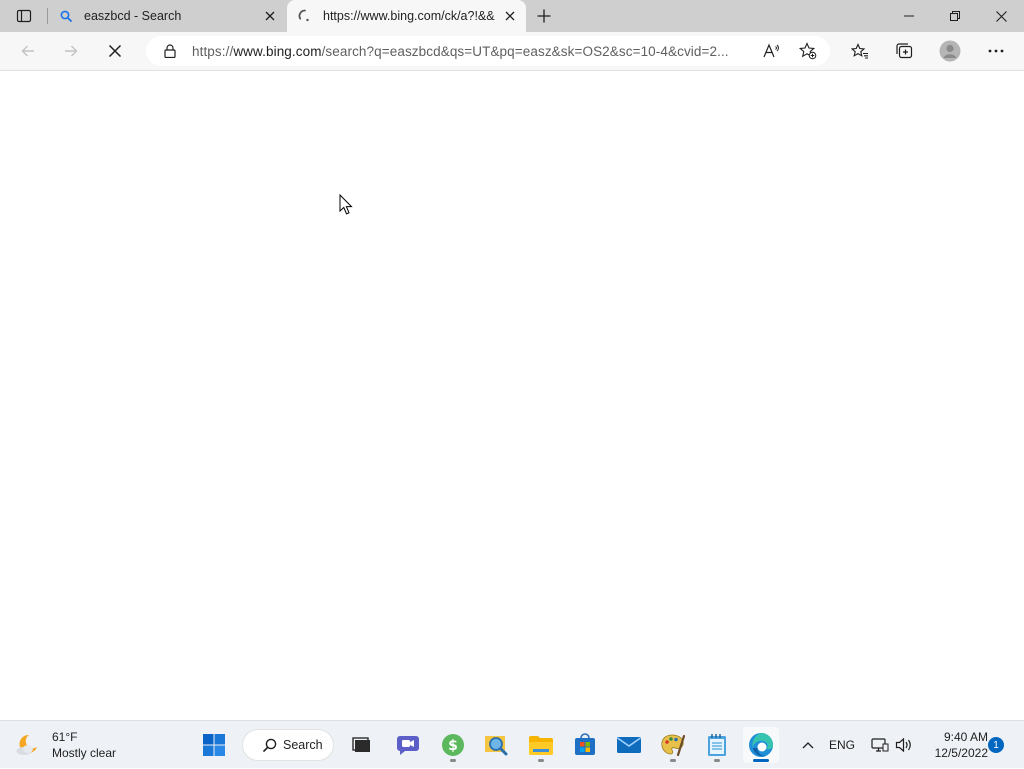 This screenshot has height=769, width=1024. Describe the element at coordinates (953, 745) in the screenshot. I see `clock: 9:40 AM 12/5/2022` at that location.